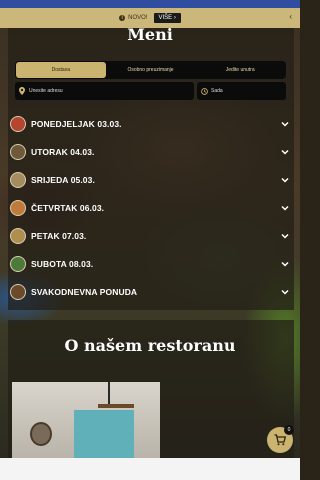 This screenshot has height=480, width=320. I want to click on photo-lamp, so click(109, 393).